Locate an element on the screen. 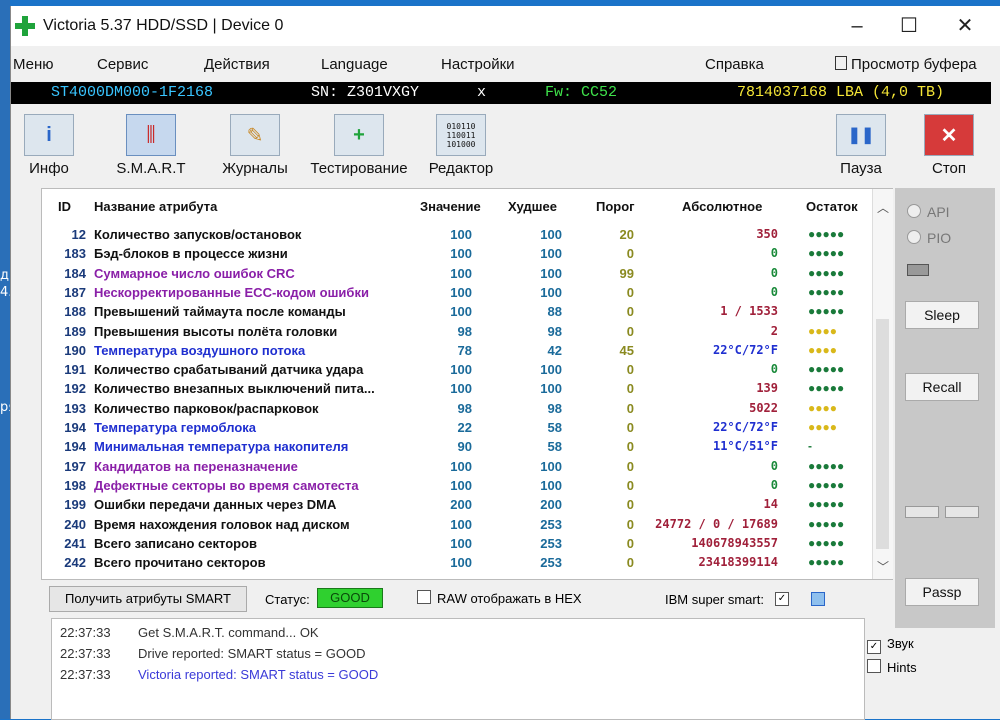  pause-button: ❚❚ Пауза is located at coordinates (861, 145).